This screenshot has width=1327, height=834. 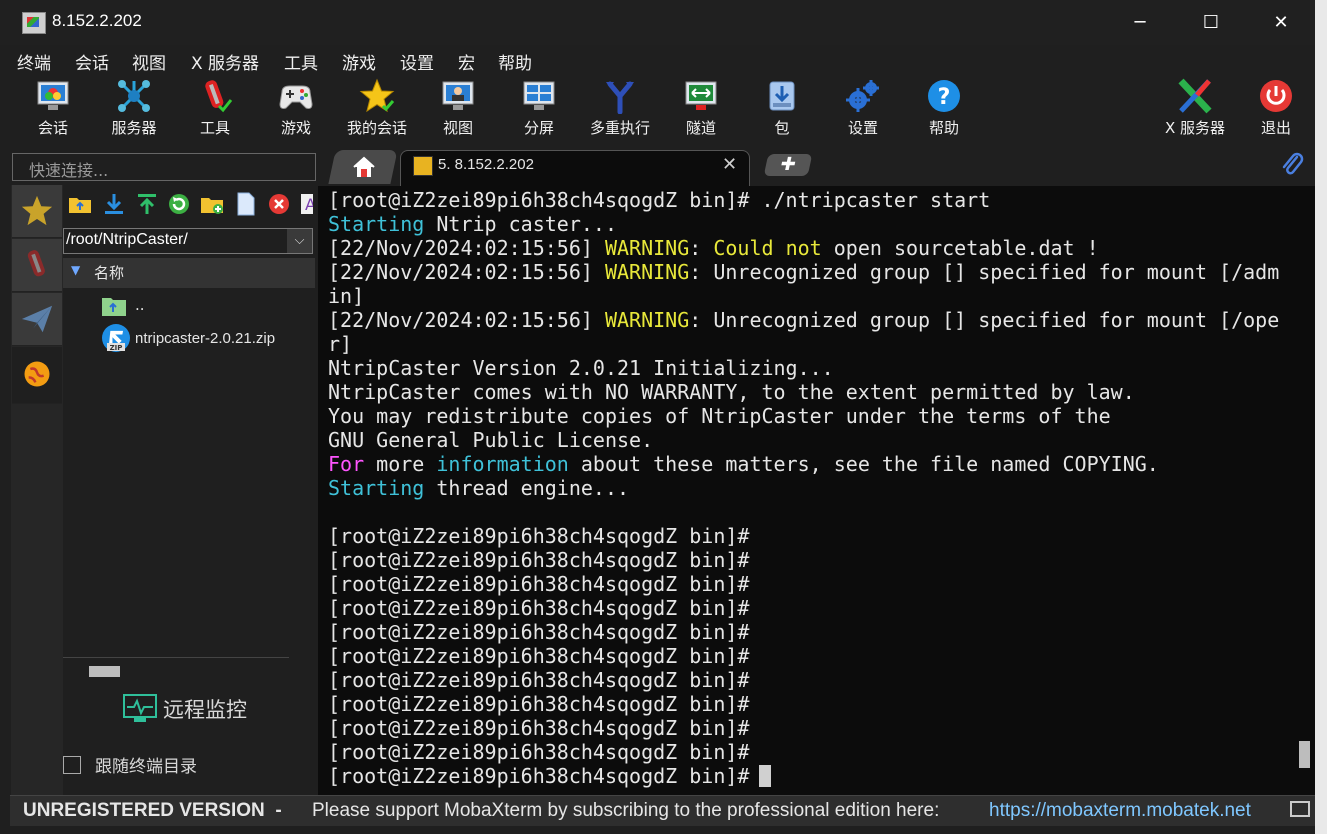 I want to click on servers-icon, so click(x=134, y=96).